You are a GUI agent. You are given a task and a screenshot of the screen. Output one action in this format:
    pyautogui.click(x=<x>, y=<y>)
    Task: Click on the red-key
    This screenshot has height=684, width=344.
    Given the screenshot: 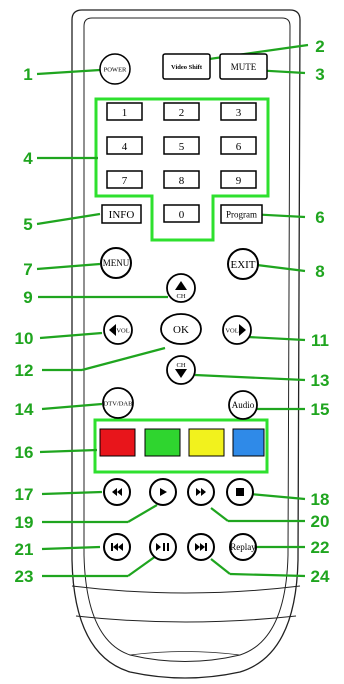 What is the action you would take?
    pyautogui.click(x=117, y=442)
    